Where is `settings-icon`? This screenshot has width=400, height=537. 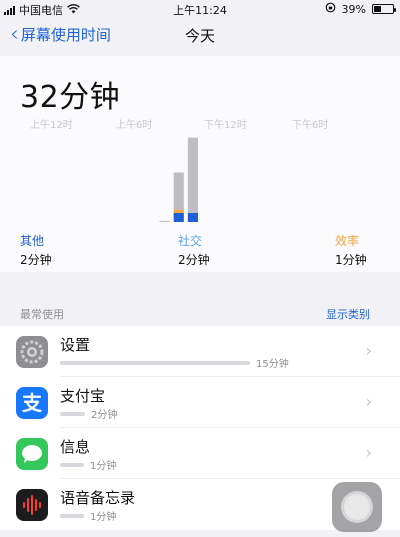 settings-icon is located at coordinates (32, 352).